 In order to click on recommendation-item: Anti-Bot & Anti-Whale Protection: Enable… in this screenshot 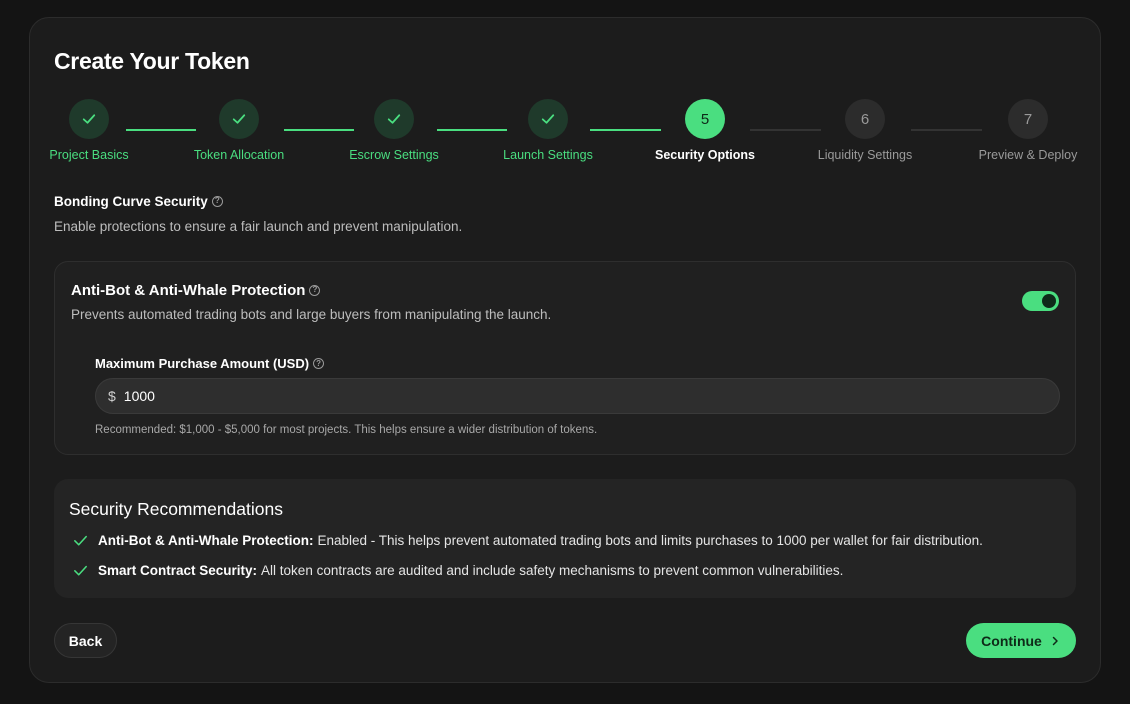, I will do `click(527, 540)`.